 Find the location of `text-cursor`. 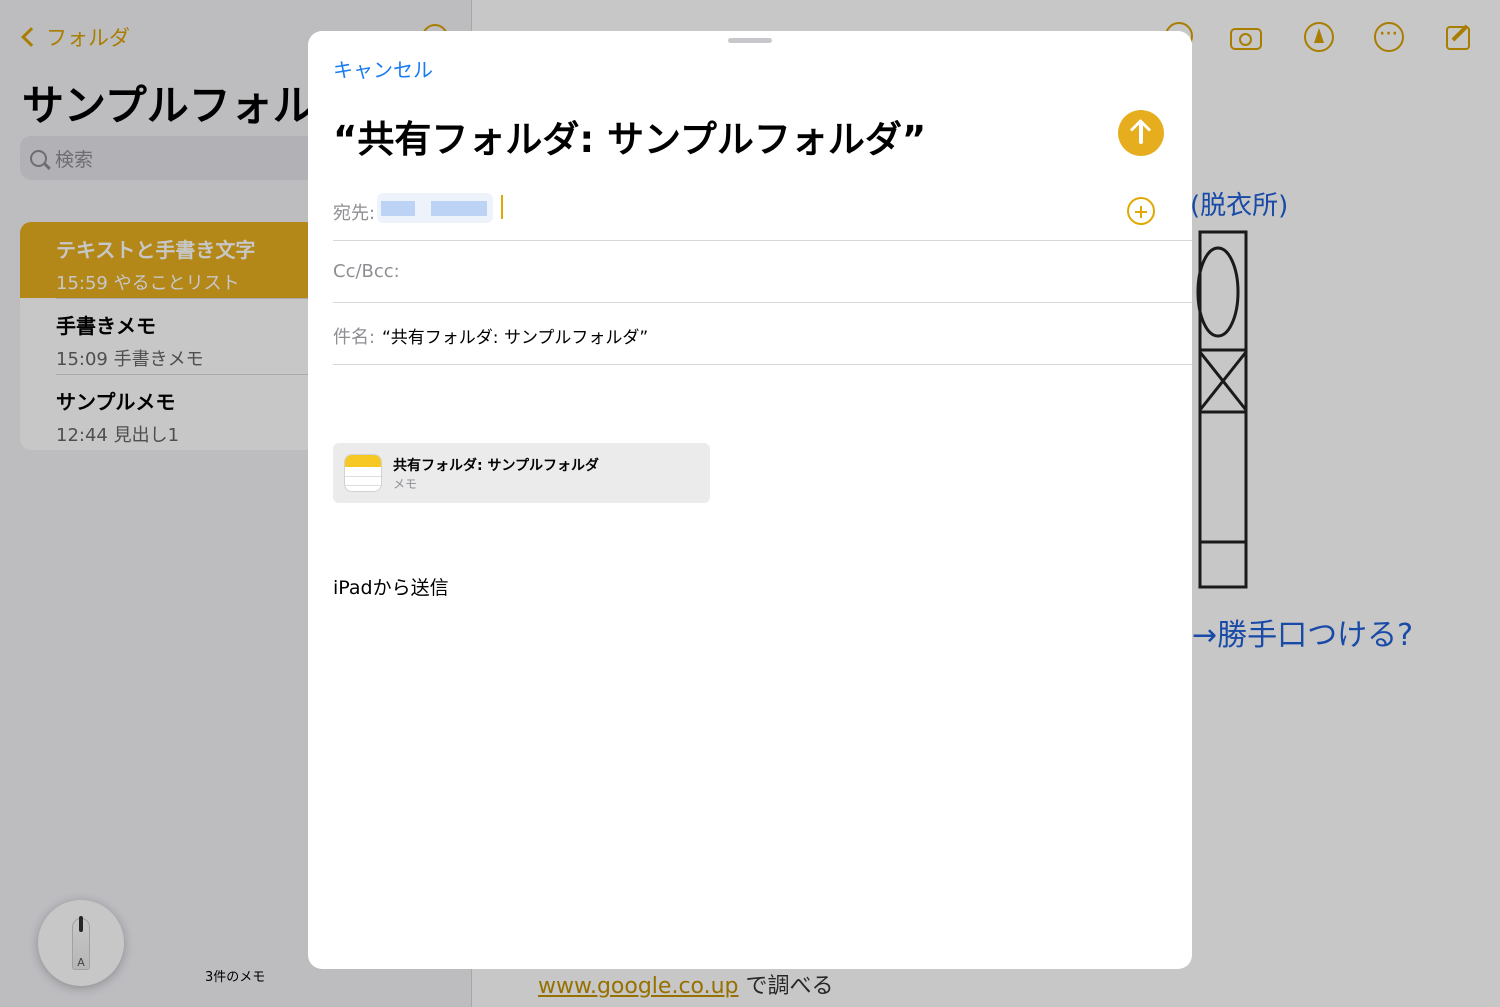

text-cursor is located at coordinates (502, 207).